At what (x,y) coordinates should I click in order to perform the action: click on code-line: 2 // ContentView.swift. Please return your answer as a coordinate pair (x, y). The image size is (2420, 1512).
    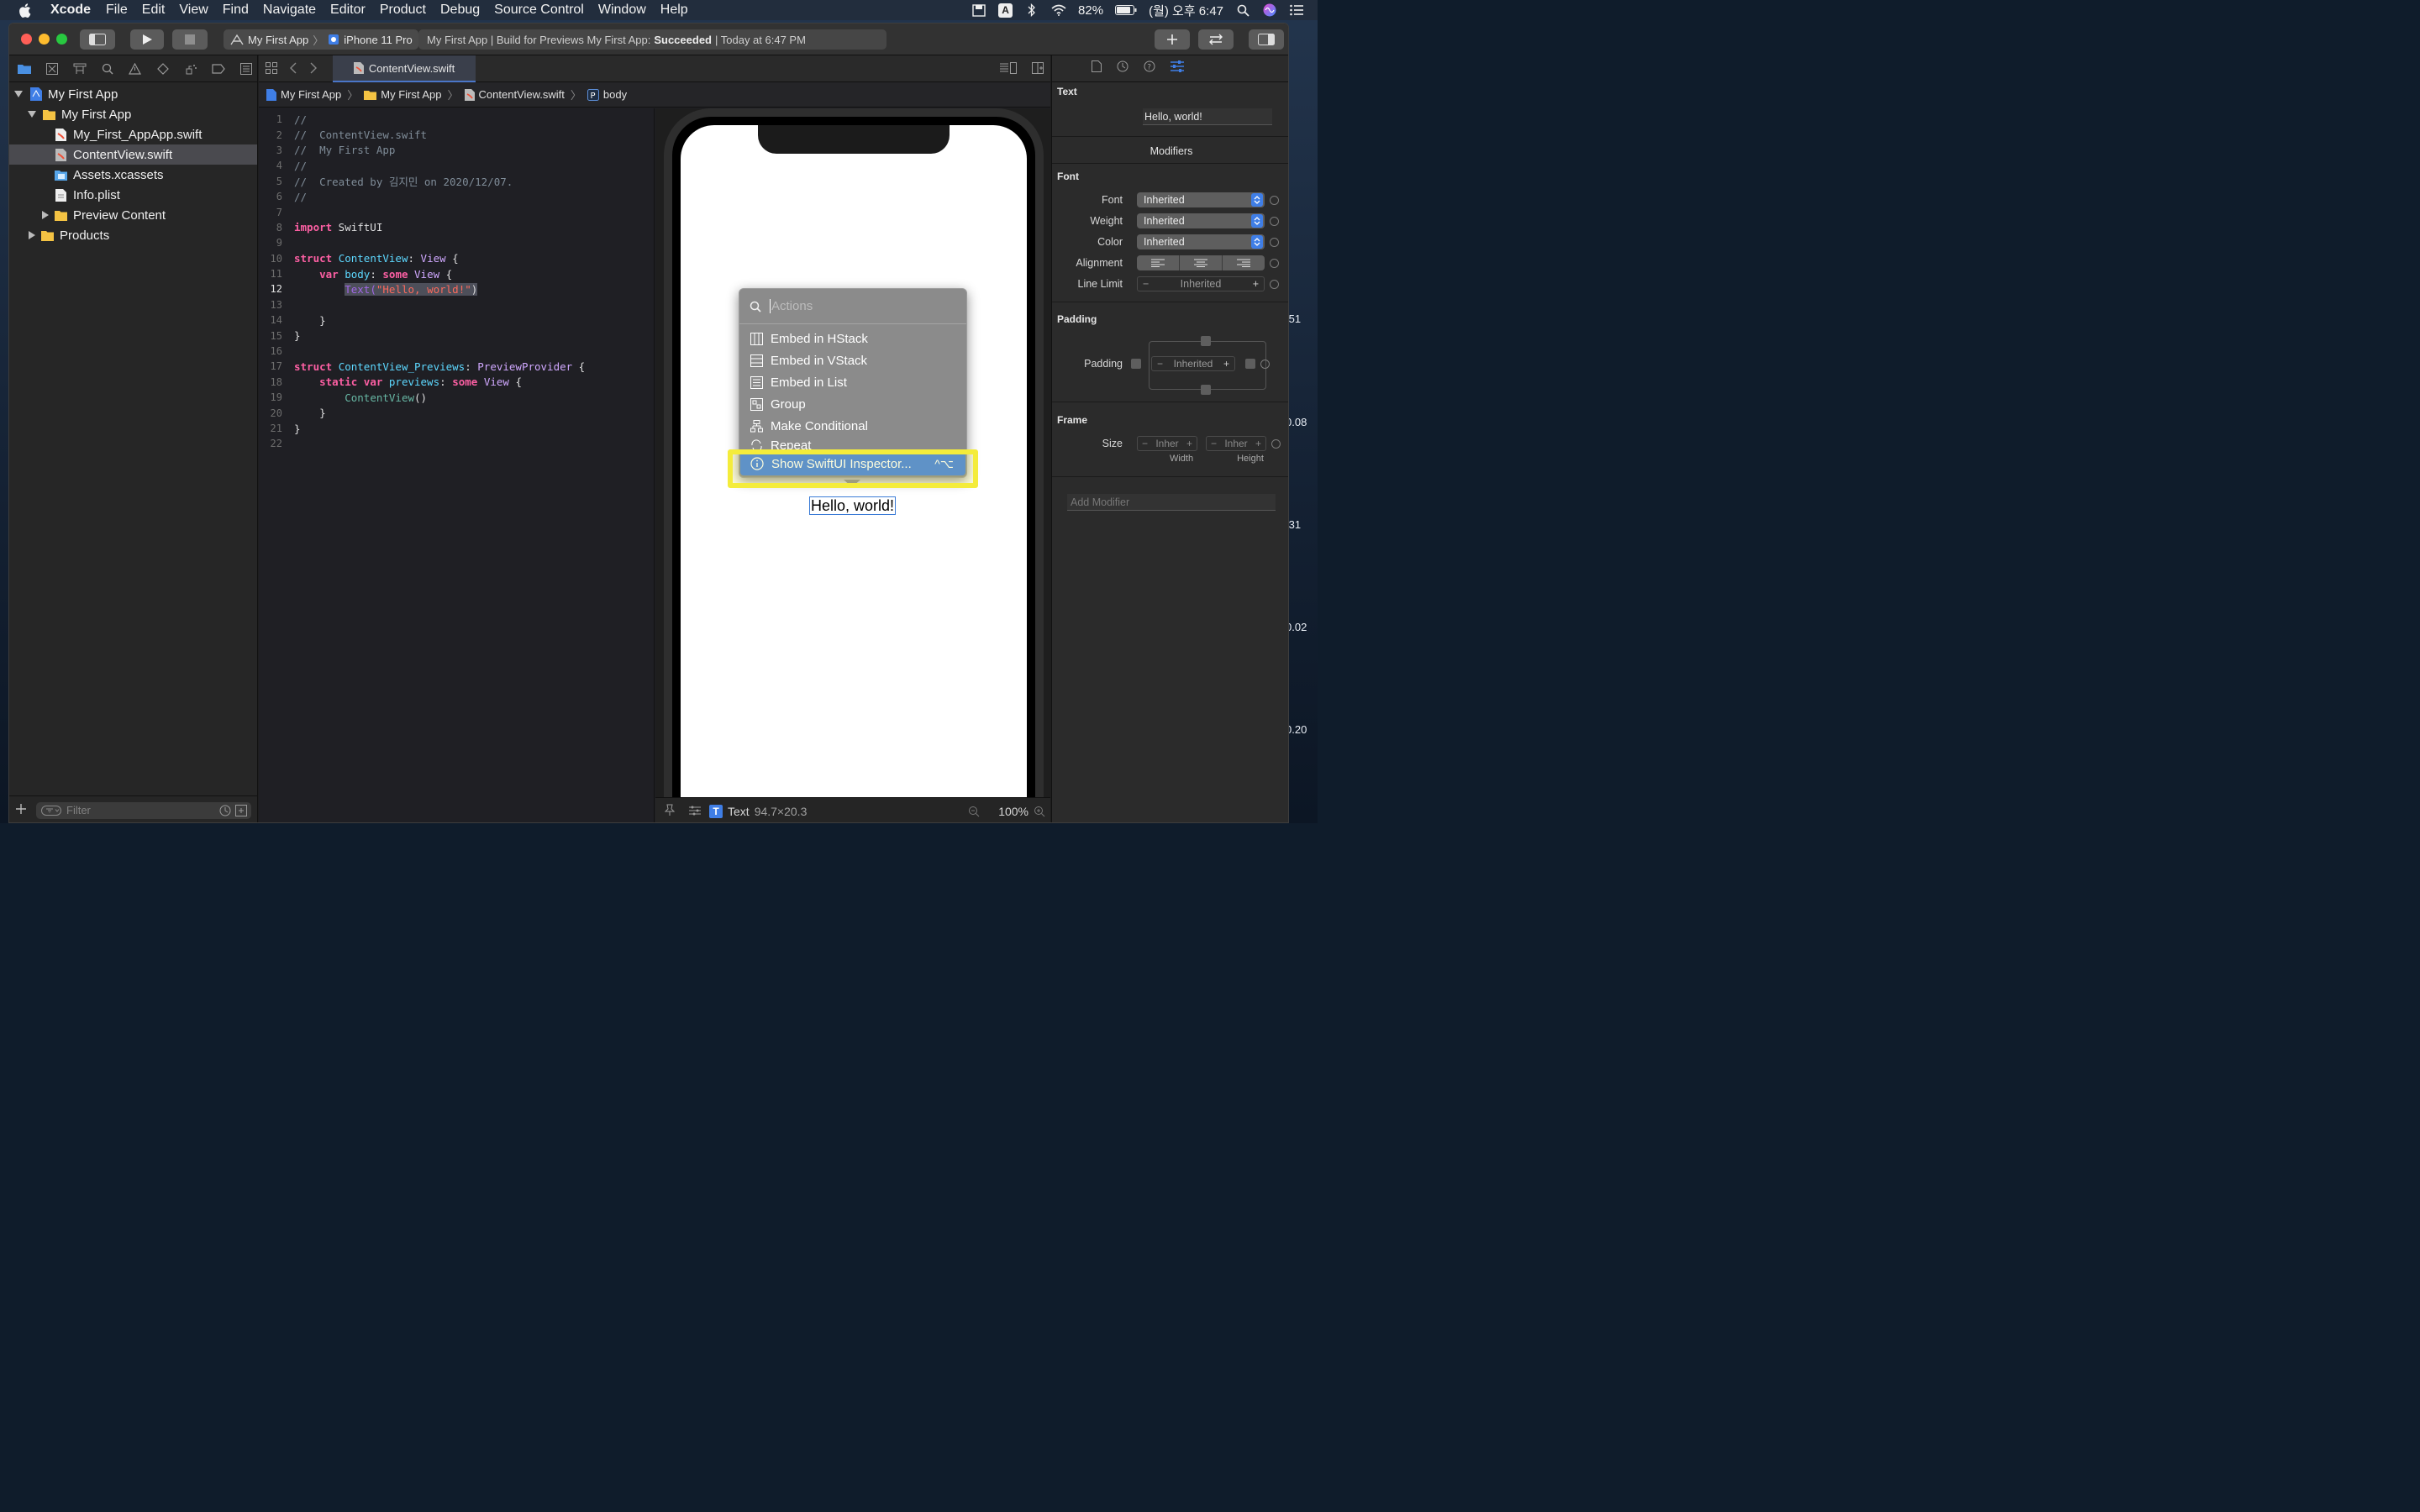
    Looking at the image, I should click on (456, 134).